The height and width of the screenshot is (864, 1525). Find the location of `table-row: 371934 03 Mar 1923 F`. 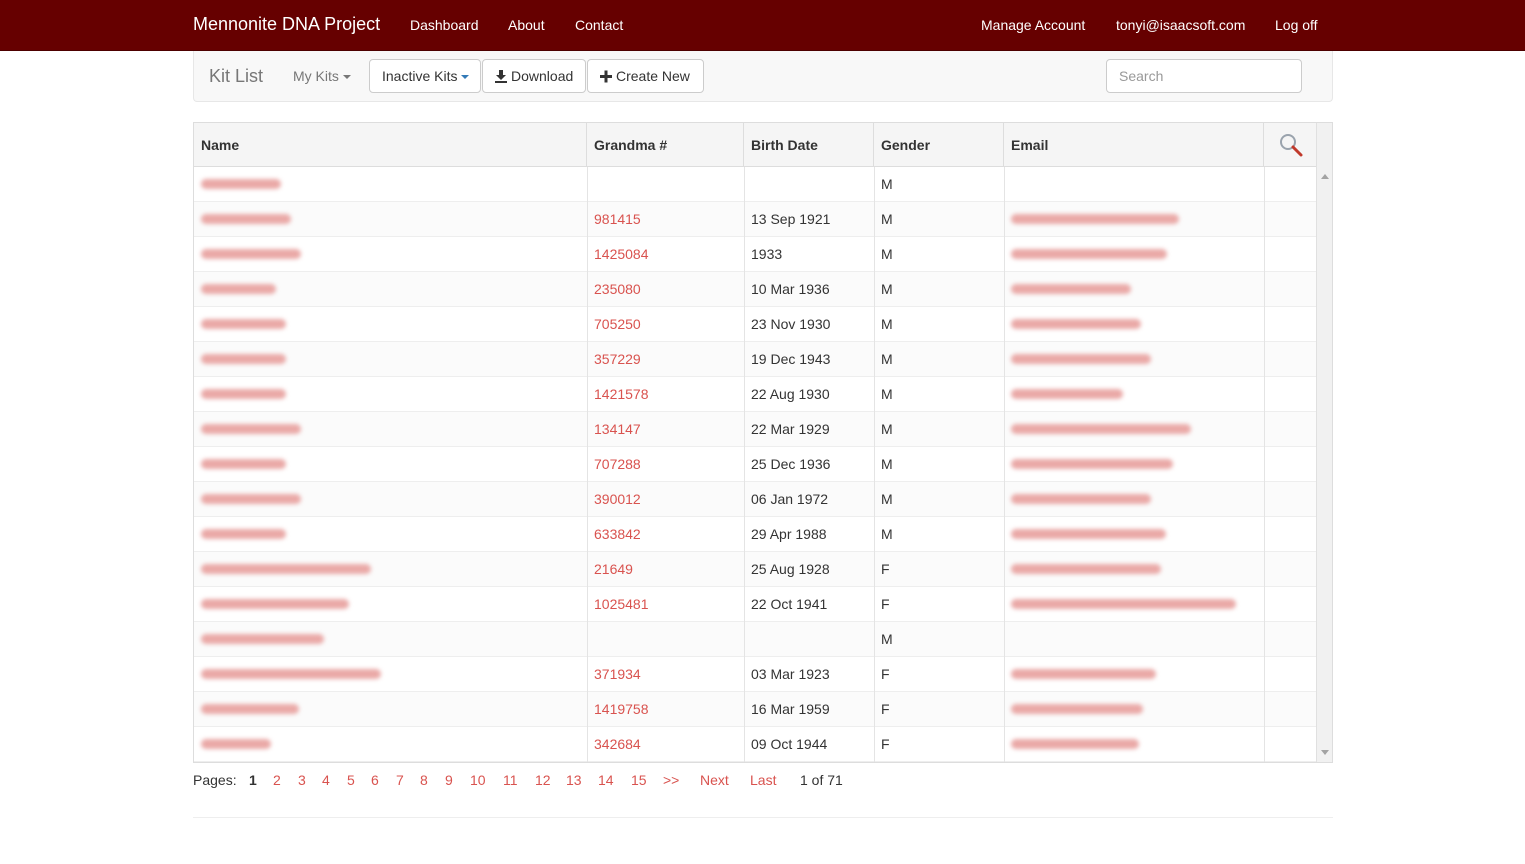

table-row: 371934 03 Mar 1923 F is located at coordinates (755, 674).